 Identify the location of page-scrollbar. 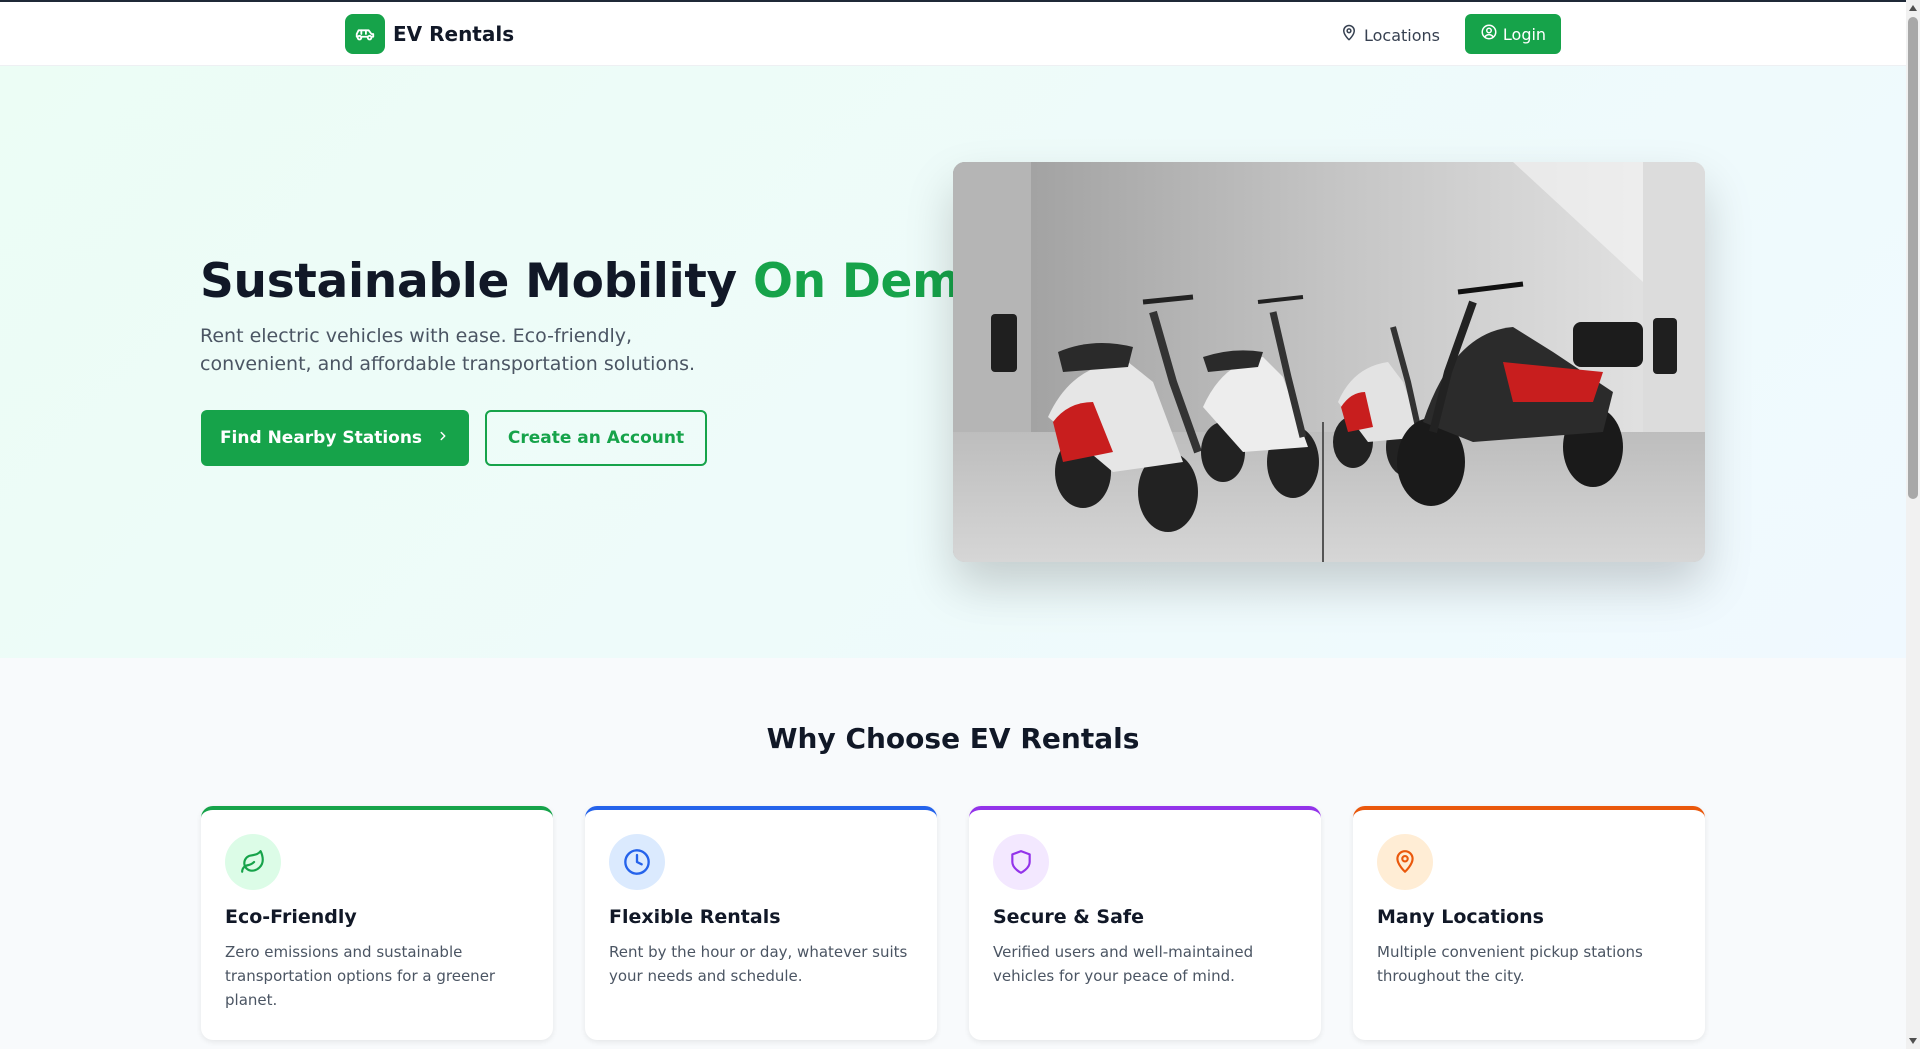
(1913, 524).